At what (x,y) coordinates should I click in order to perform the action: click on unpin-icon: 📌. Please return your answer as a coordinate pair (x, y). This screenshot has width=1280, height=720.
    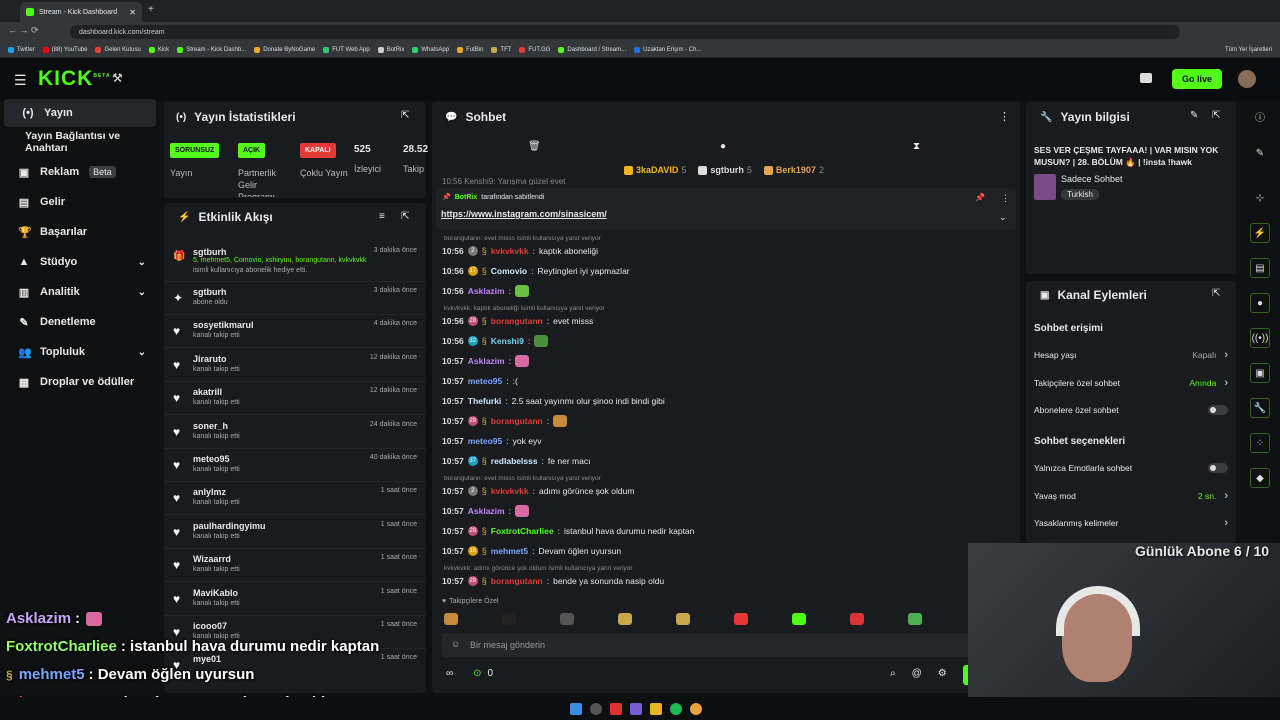
    Looking at the image, I should click on (980, 197).